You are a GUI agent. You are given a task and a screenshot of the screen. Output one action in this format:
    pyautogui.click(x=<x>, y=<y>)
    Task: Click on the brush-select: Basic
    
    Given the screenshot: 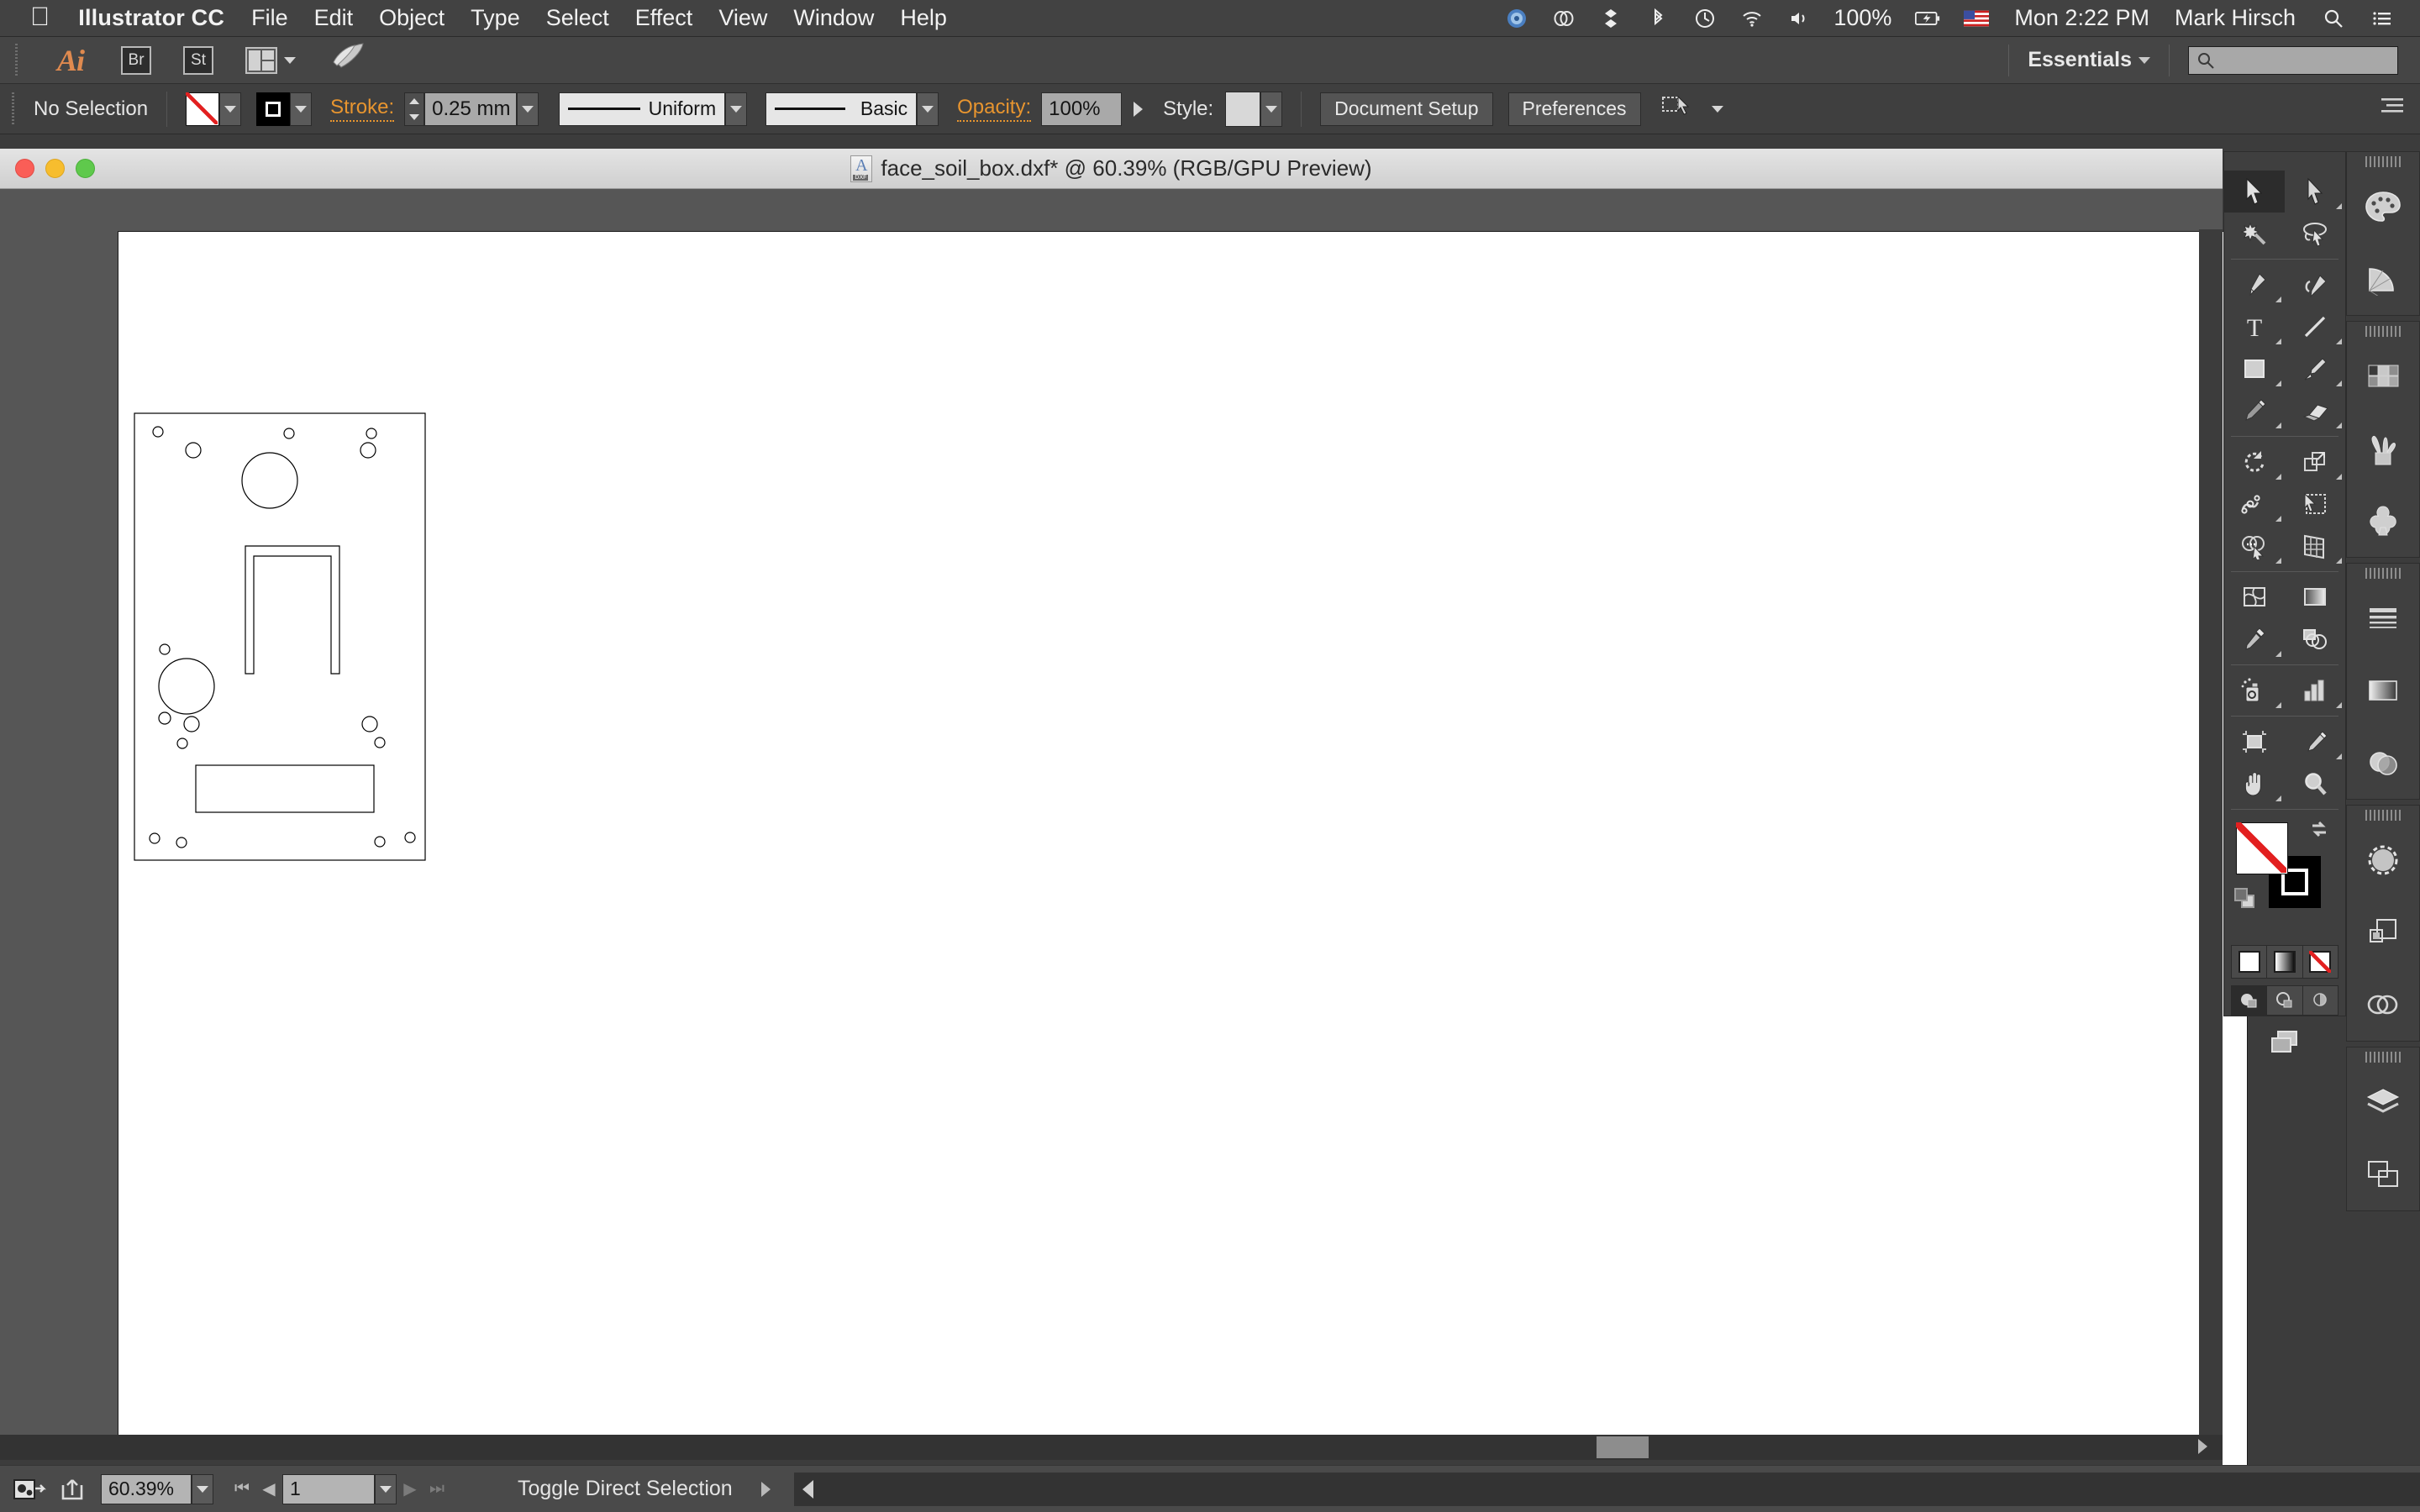 What is the action you would take?
    pyautogui.click(x=841, y=109)
    